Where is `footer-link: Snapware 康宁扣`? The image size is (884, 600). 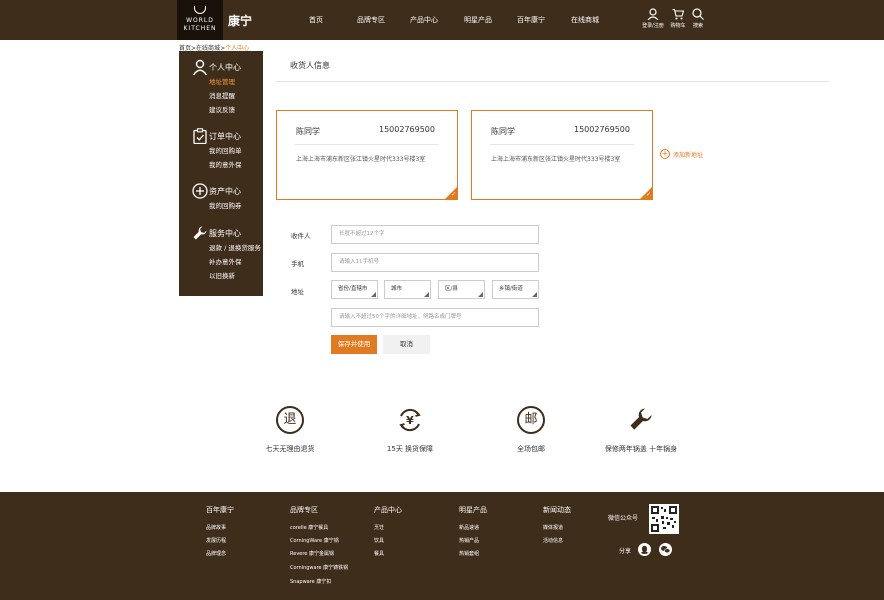 footer-link: Snapware 康宁扣 is located at coordinates (310, 581).